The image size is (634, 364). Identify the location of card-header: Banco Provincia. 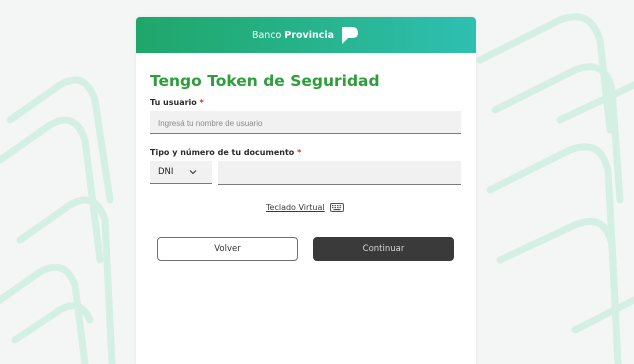
(306, 35).